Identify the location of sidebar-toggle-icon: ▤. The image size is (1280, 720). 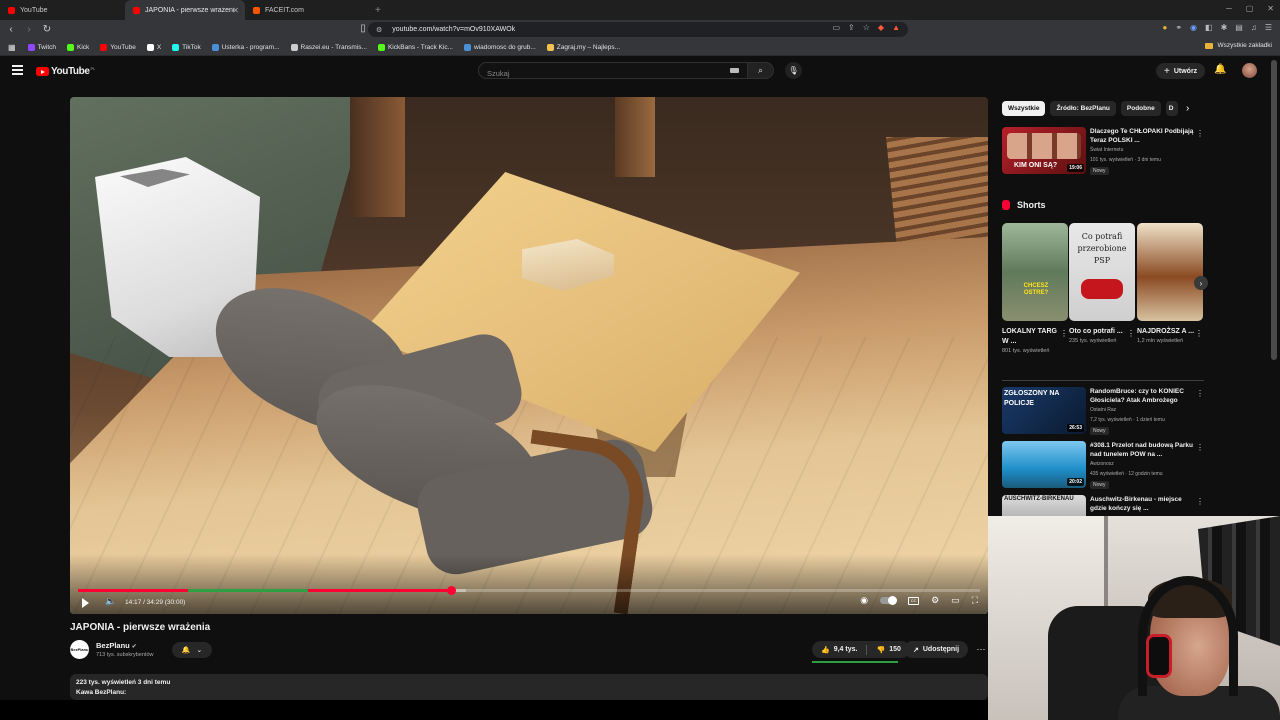
(1239, 27).